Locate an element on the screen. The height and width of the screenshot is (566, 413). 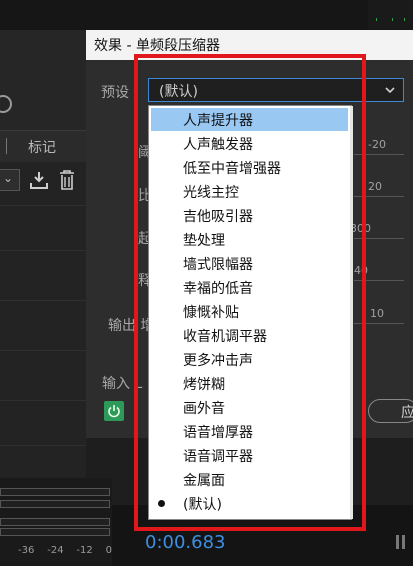
chevron-down-icon: ⌄ is located at coordinates (8, 178).